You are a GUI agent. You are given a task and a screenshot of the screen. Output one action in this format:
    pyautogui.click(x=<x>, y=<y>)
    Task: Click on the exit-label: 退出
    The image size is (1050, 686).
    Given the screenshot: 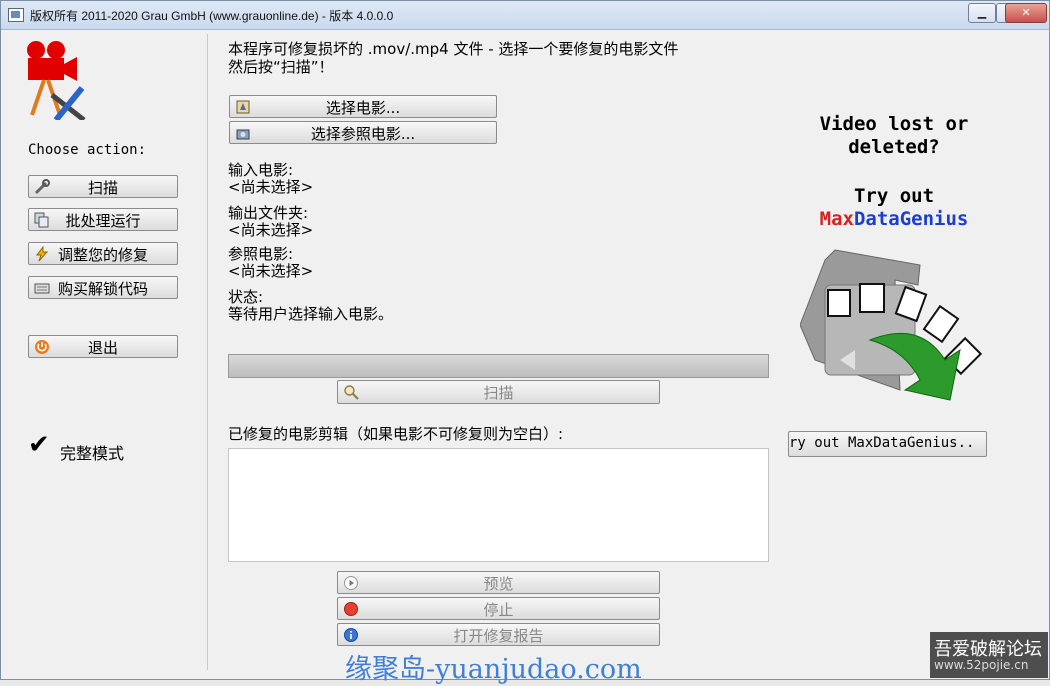 What is the action you would take?
    pyautogui.click(x=102, y=348)
    